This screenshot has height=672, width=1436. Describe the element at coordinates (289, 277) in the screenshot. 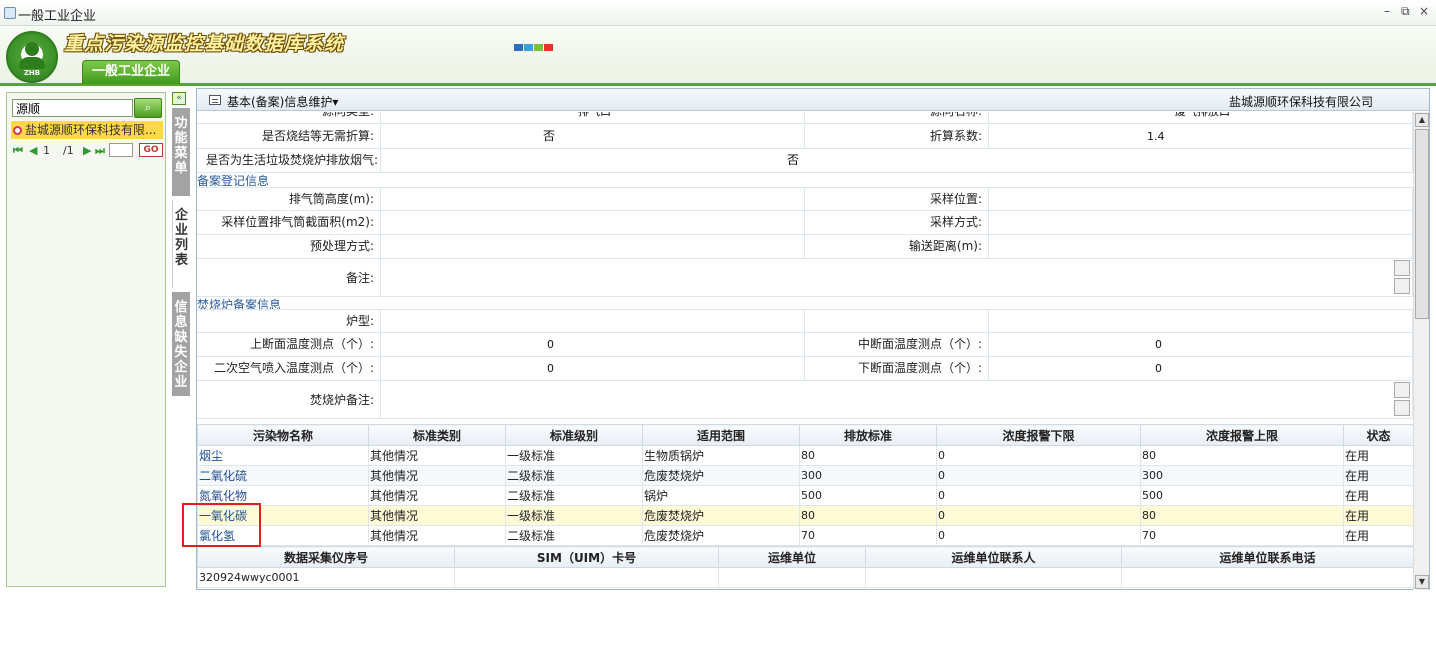

I see `field-label: 备注:` at that location.